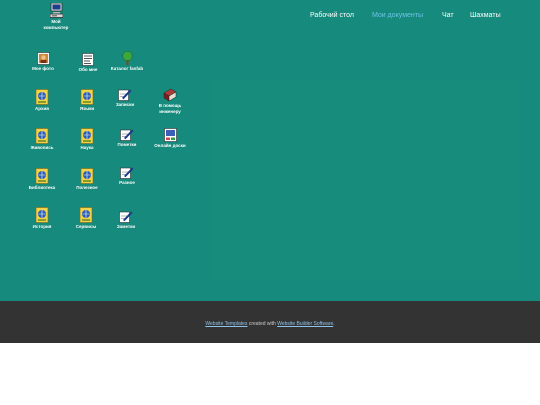 This screenshot has width=540, height=405. What do you see at coordinates (127, 58) in the screenshot?
I see `tree-icon` at bounding box center [127, 58].